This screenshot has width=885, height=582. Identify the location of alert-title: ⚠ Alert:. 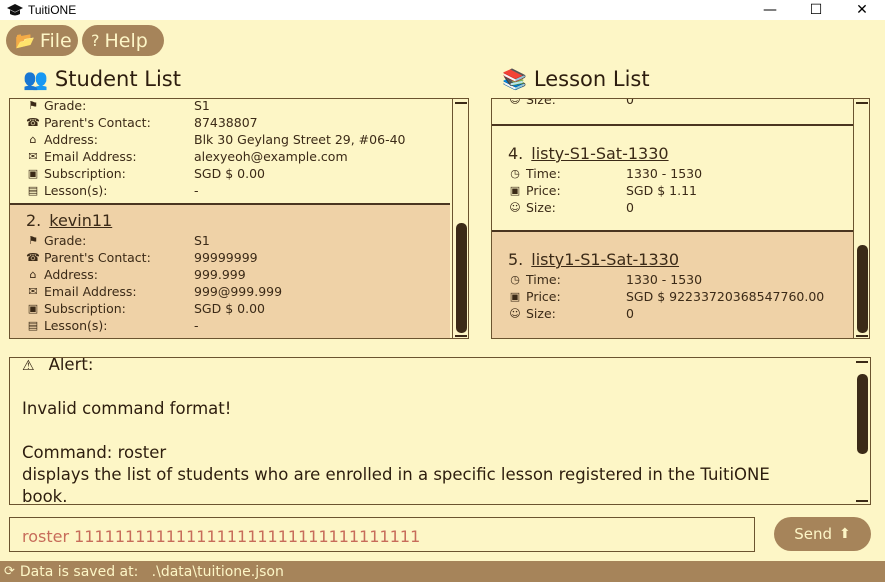
(57, 366).